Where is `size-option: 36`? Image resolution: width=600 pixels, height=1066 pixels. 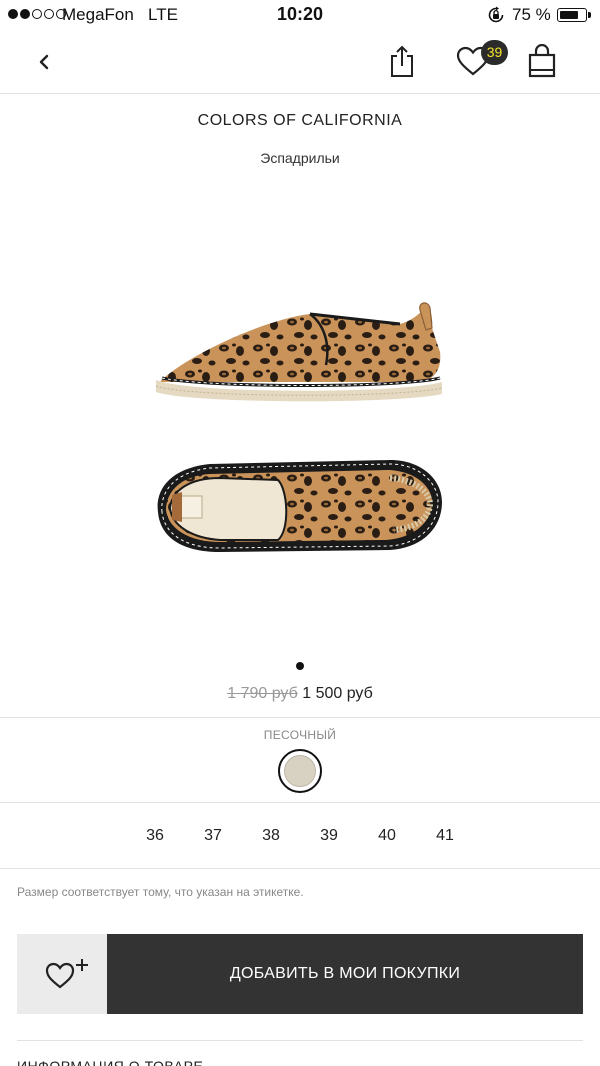
size-option: 36 is located at coordinates (155, 836).